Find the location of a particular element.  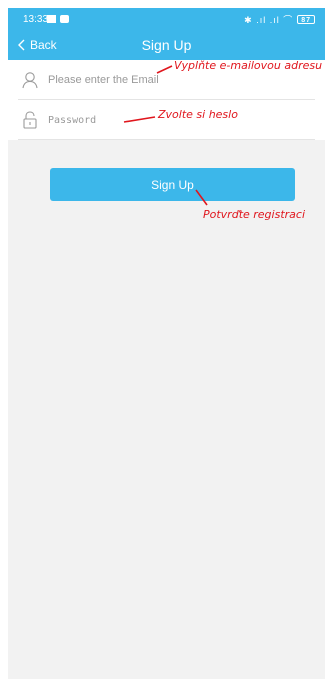

signup-annotation: Potvrďte registraci is located at coordinates (254, 214).